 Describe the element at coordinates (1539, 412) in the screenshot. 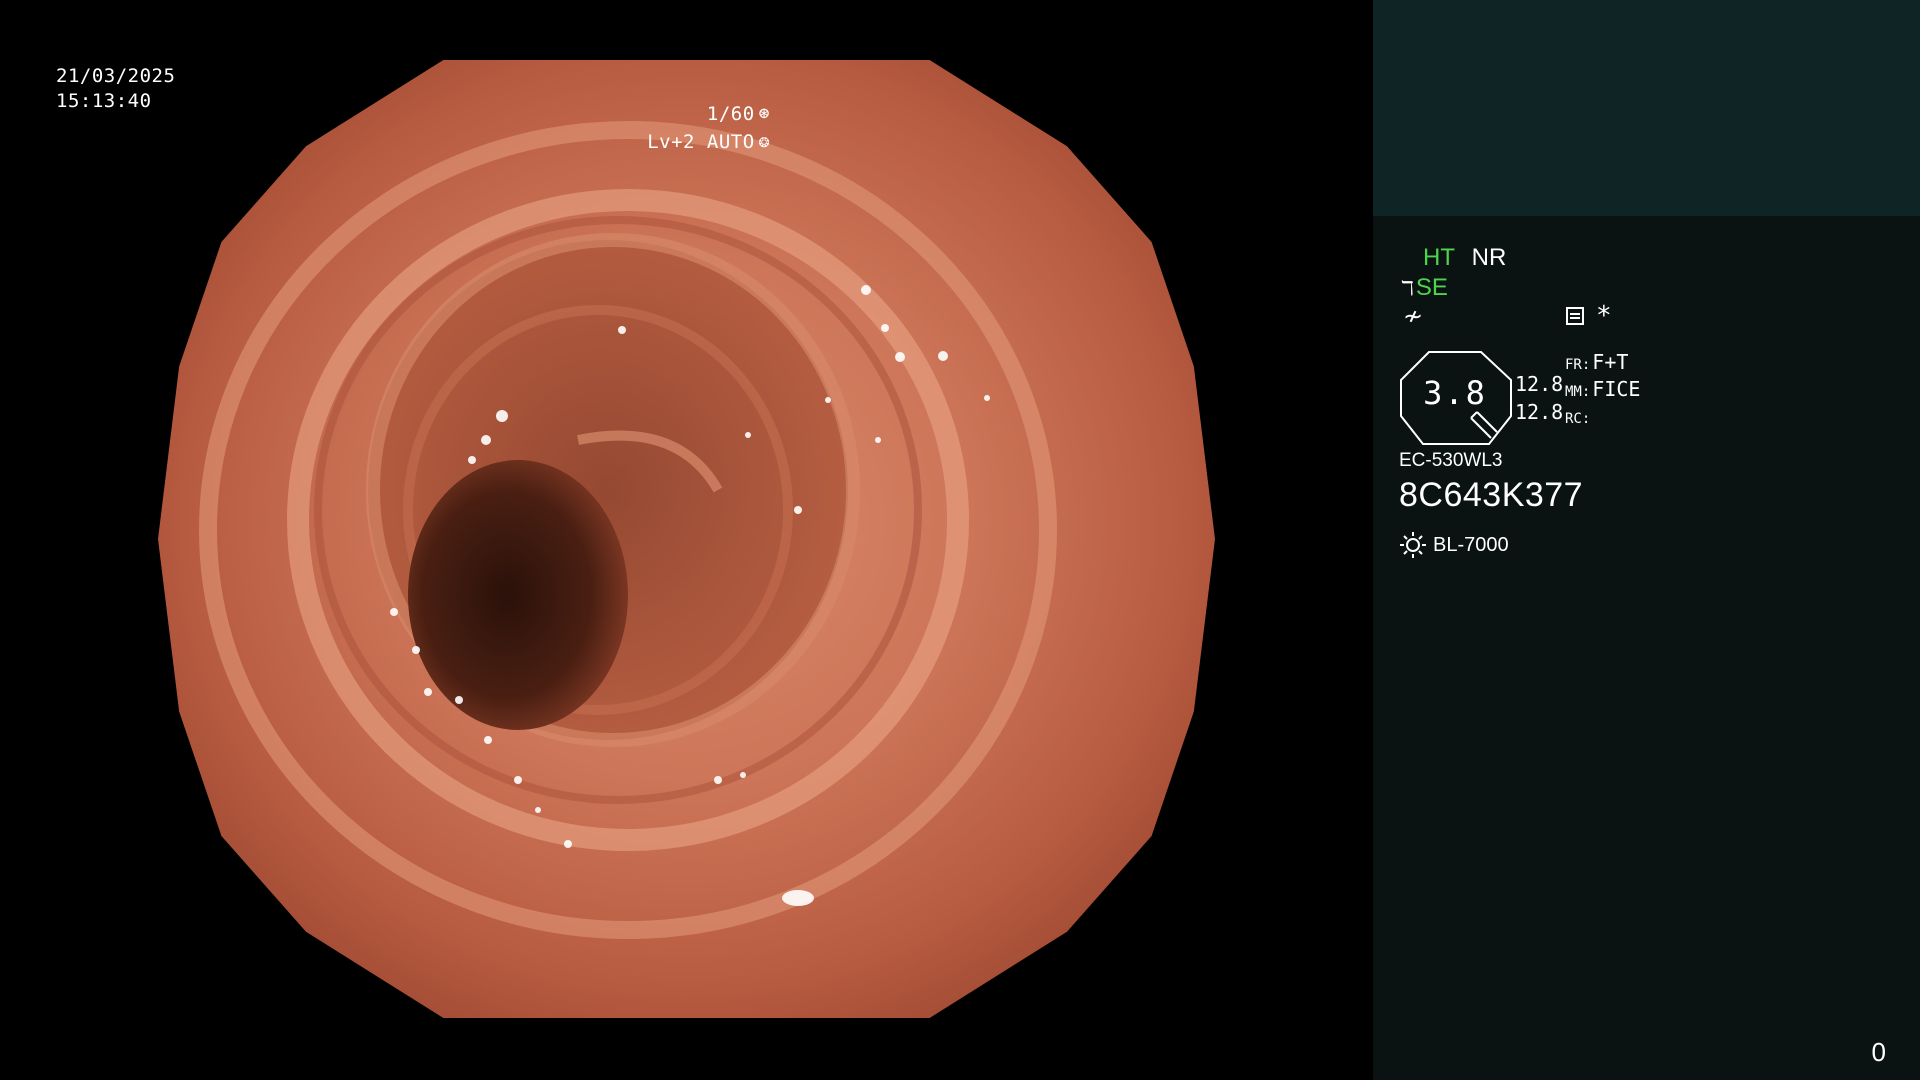

I see `readout-2: 12.8` at that location.